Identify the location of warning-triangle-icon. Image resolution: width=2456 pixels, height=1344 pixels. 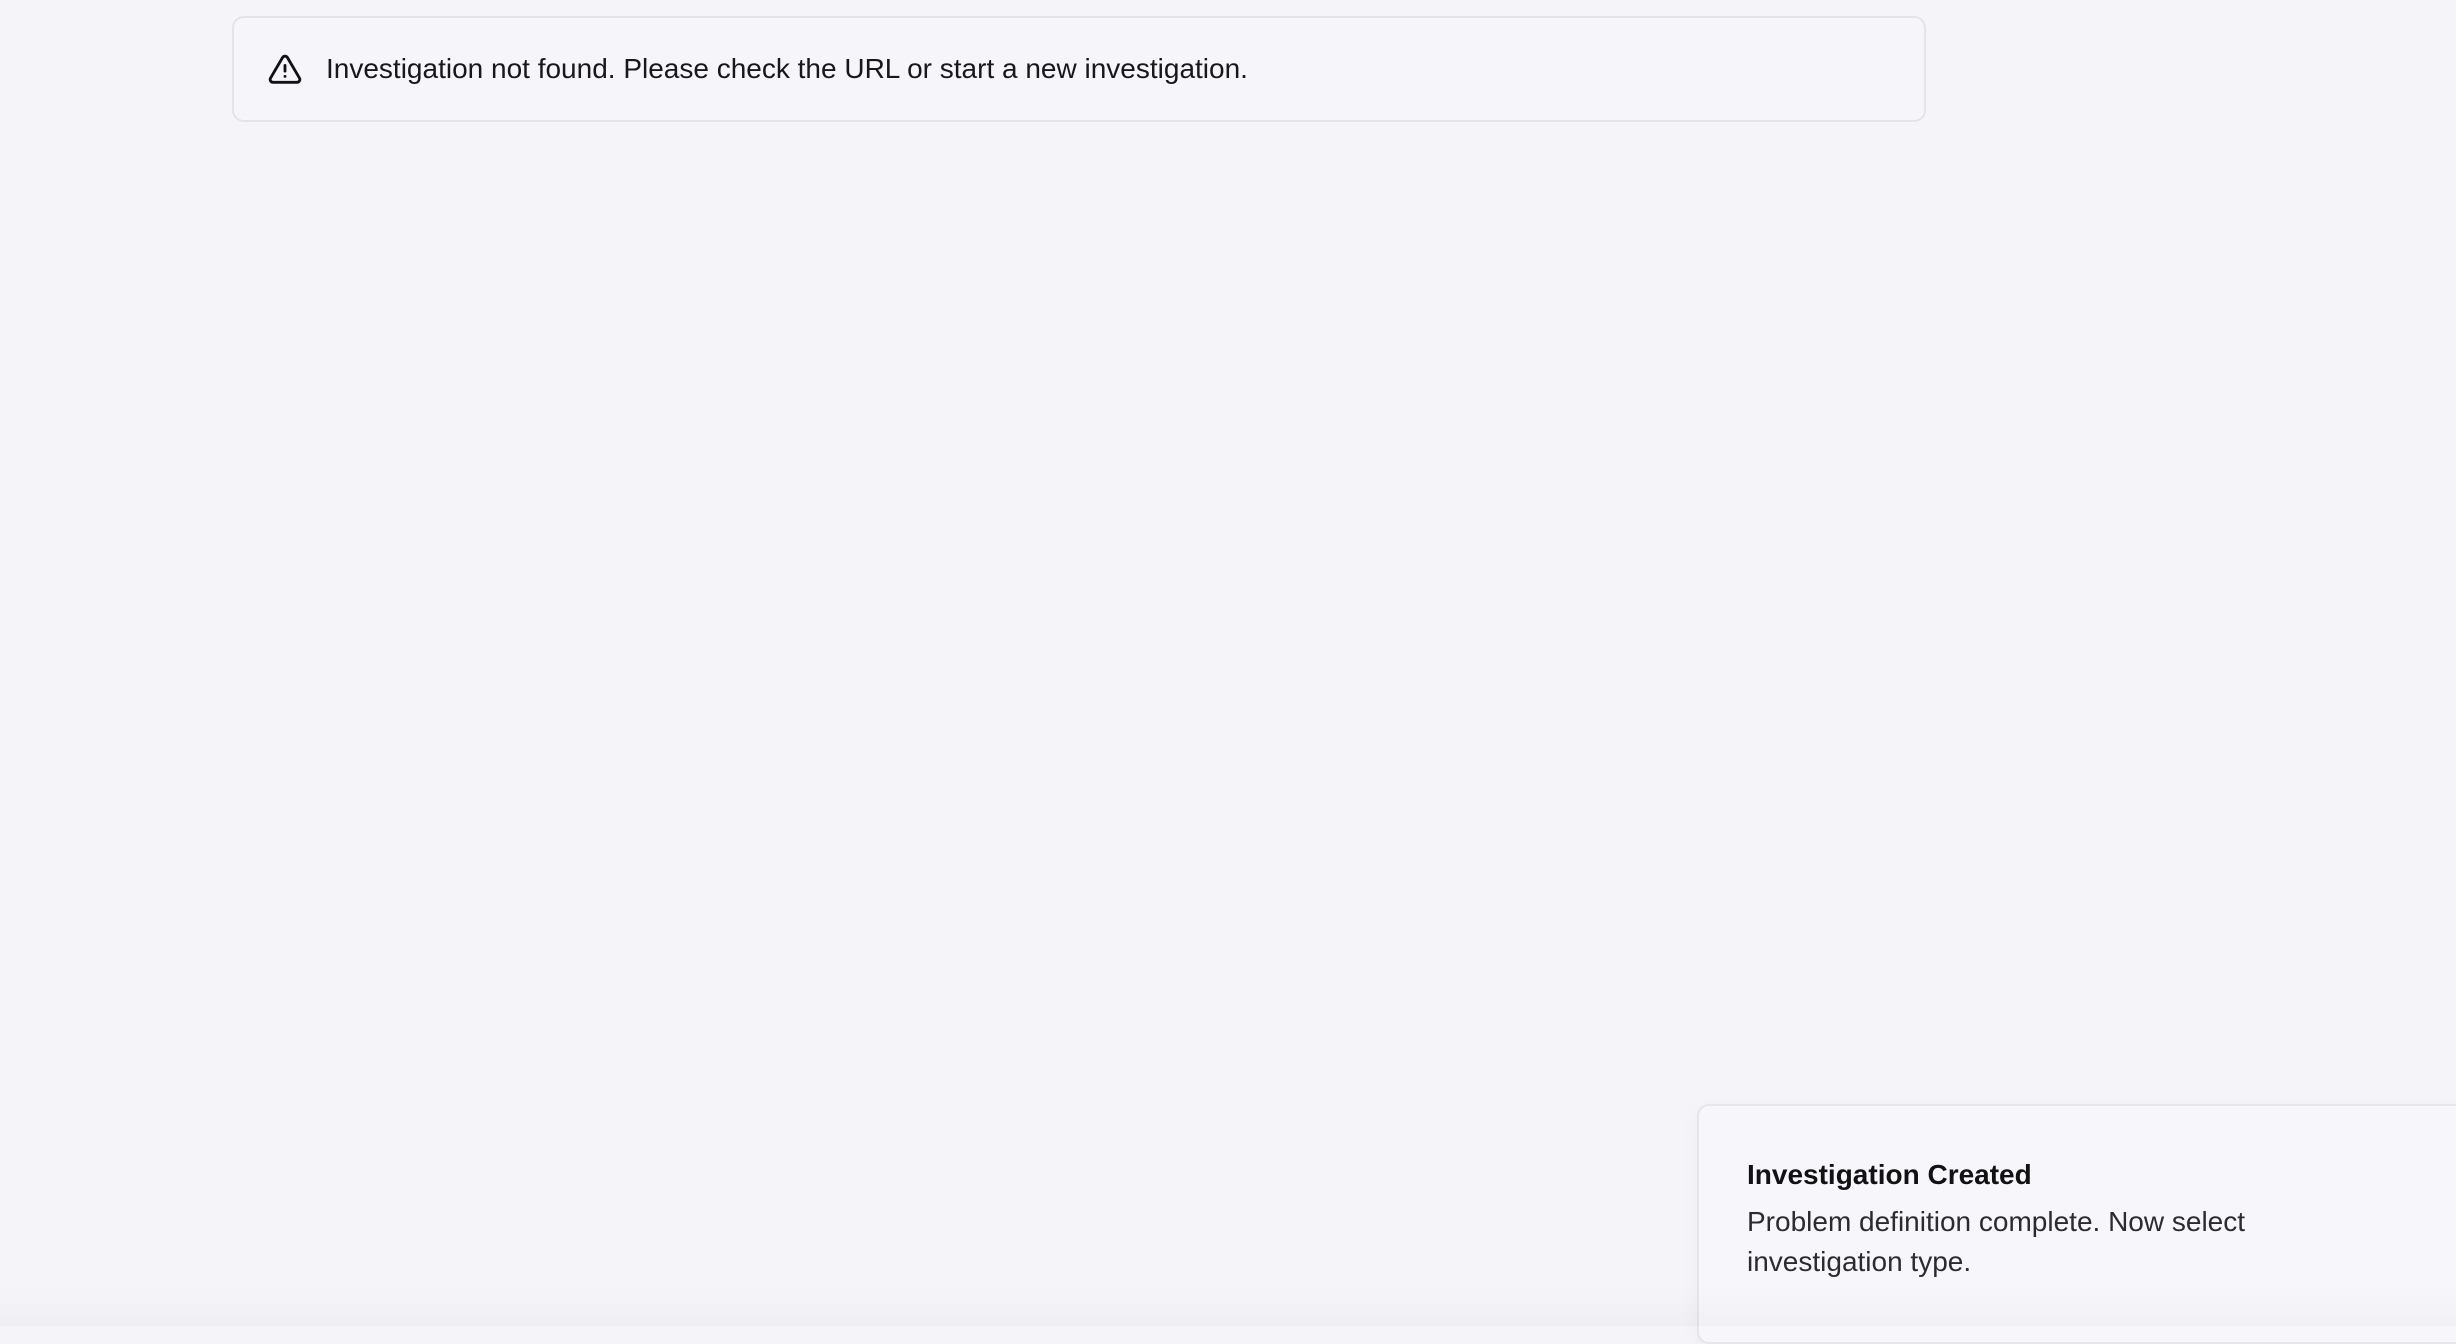
(285, 69).